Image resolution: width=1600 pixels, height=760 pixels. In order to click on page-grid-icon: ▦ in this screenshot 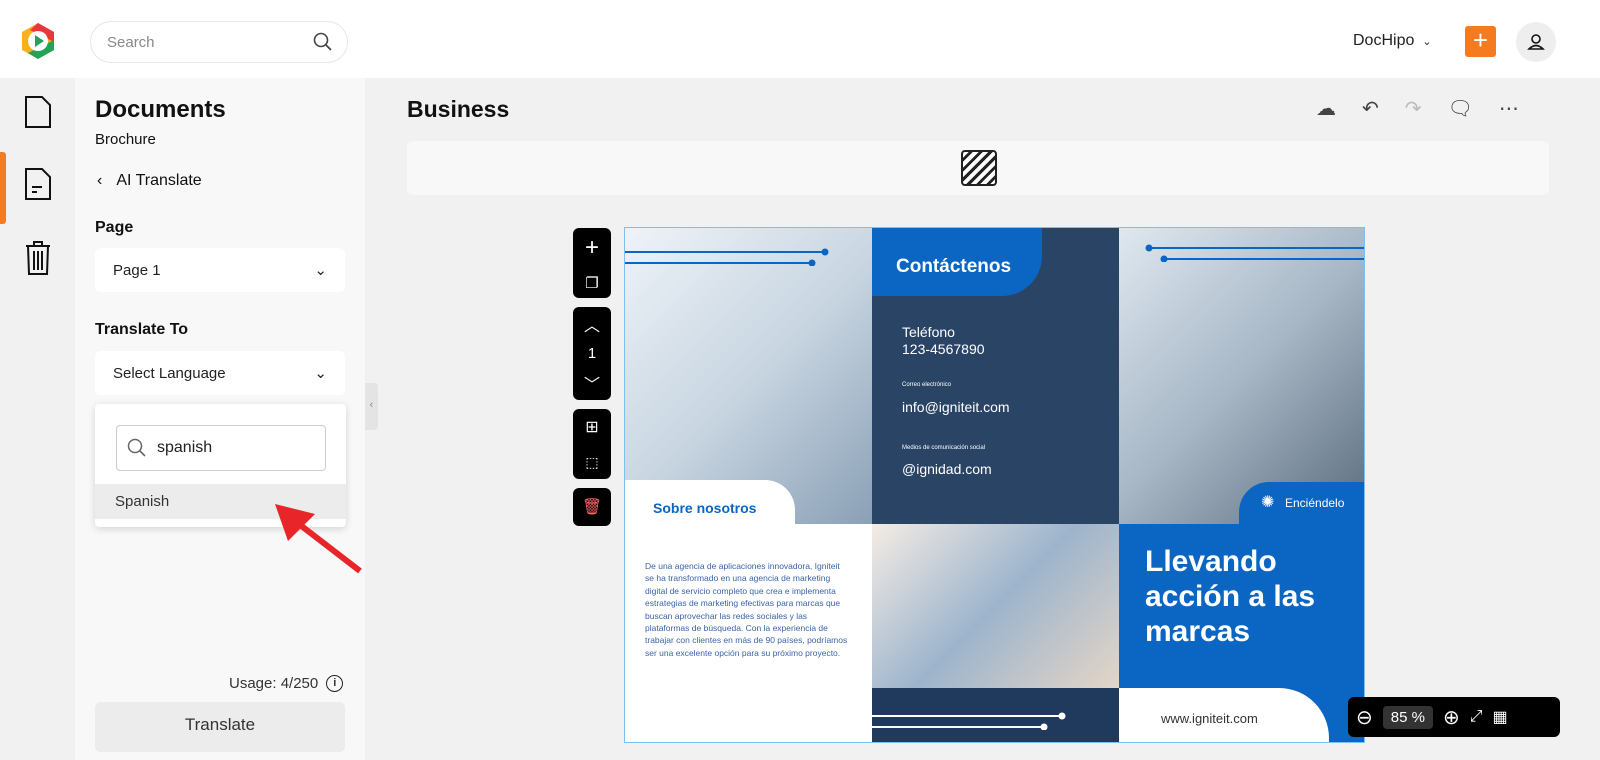, I will do `click(1500, 717)`.